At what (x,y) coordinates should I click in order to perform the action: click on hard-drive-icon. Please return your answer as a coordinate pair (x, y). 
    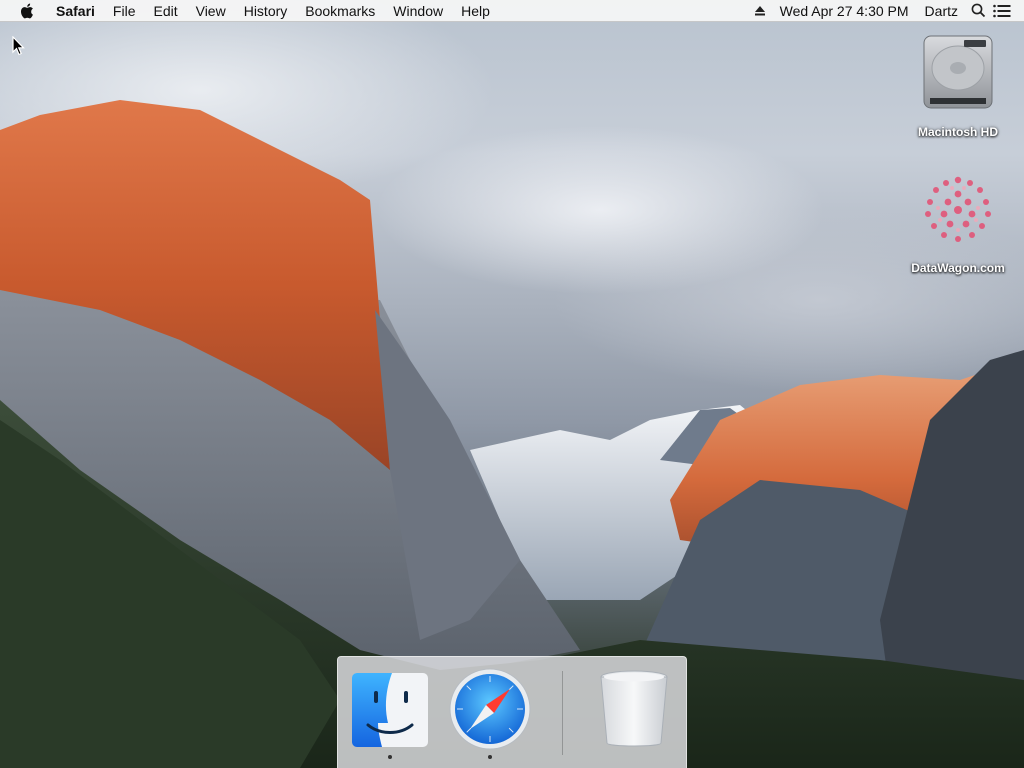
    Looking at the image, I should click on (958, 72).